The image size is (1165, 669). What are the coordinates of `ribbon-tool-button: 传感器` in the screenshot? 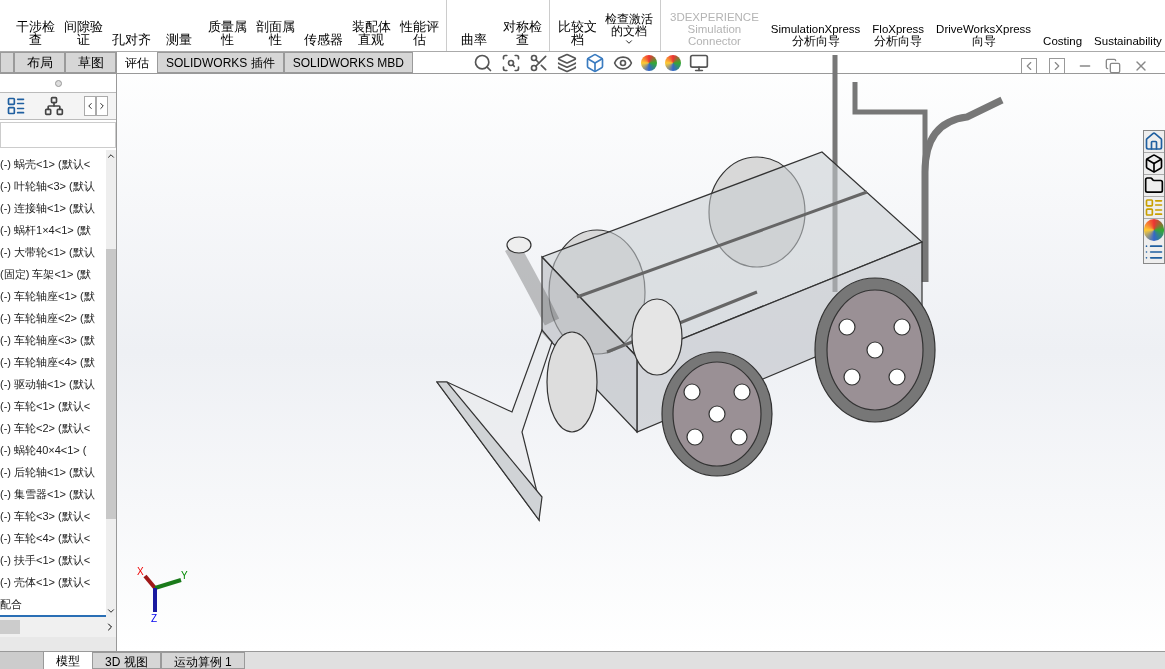 It's located at (323, 25).